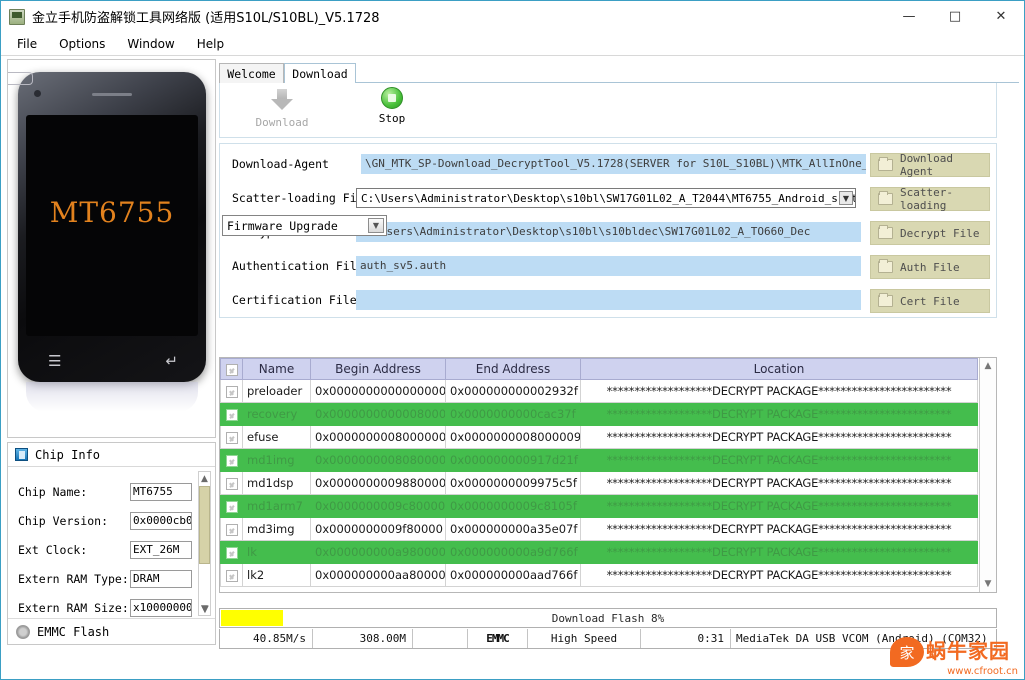  What do you see at coordinates (282, 100) in the screenshot?
I see `download-arrow-icon` at bounding box center [282, 100].